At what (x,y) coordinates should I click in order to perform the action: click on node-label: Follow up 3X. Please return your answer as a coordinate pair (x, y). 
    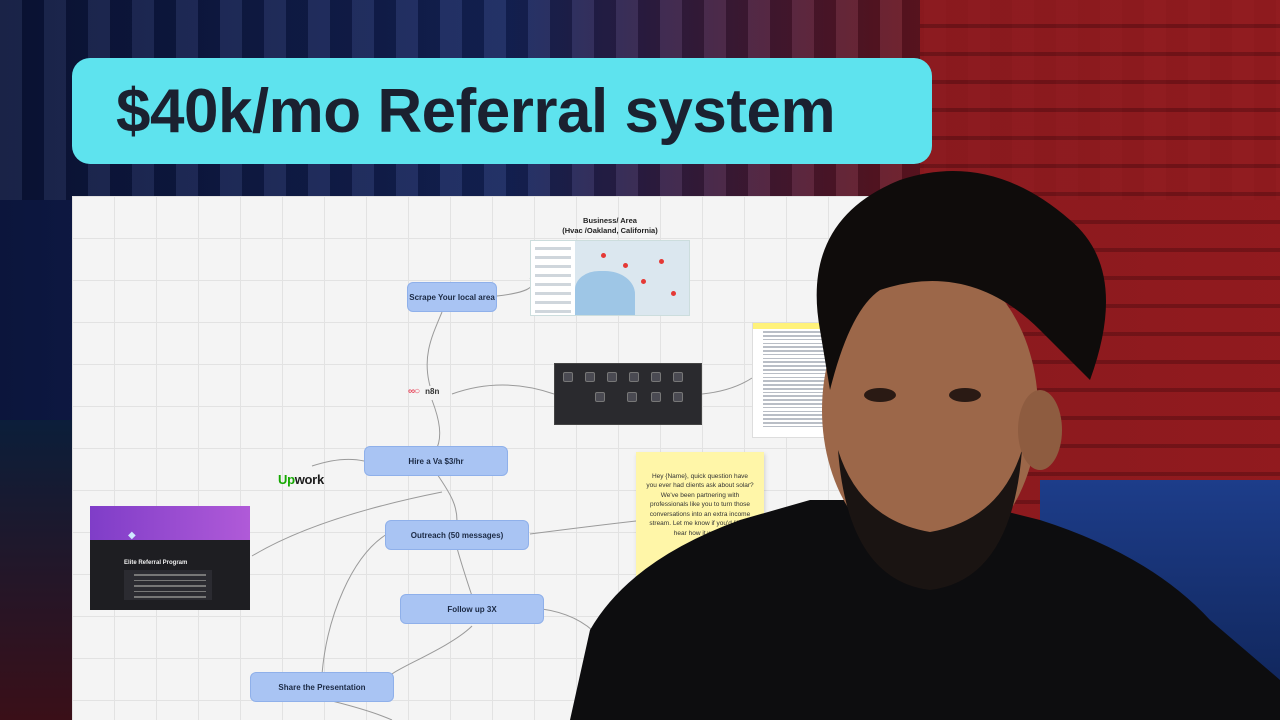
    Looking at the image, I should click on (472, 609).